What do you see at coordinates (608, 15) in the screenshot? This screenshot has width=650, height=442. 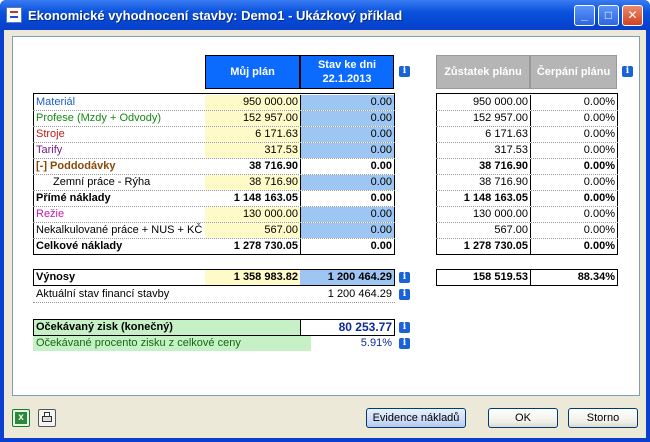 I see `maximize-button: □` at bounding box center [608, 15].